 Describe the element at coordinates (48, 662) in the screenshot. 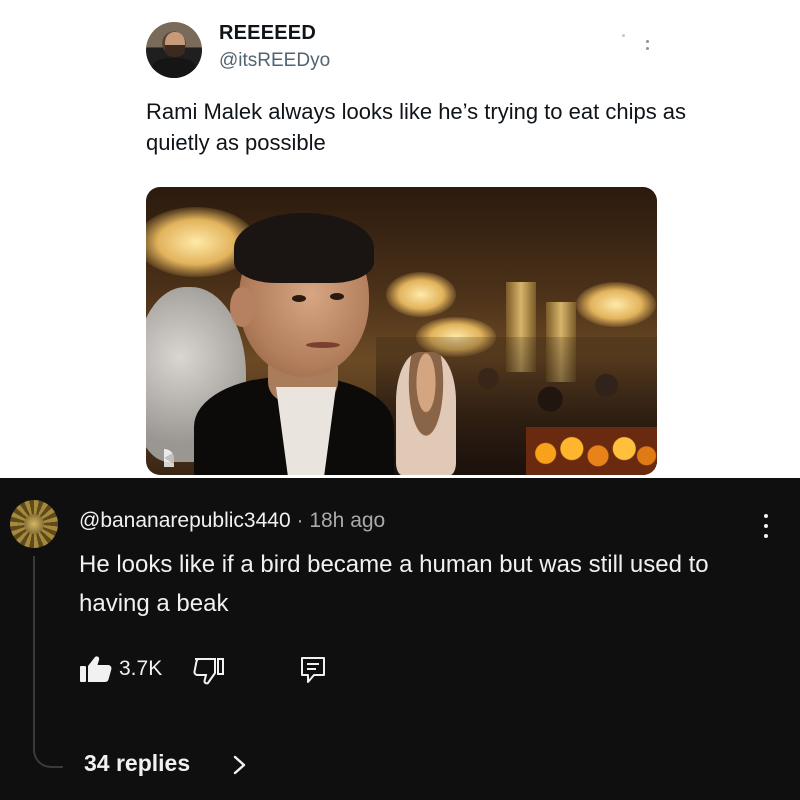

I see `reply-thread-line` at that location.